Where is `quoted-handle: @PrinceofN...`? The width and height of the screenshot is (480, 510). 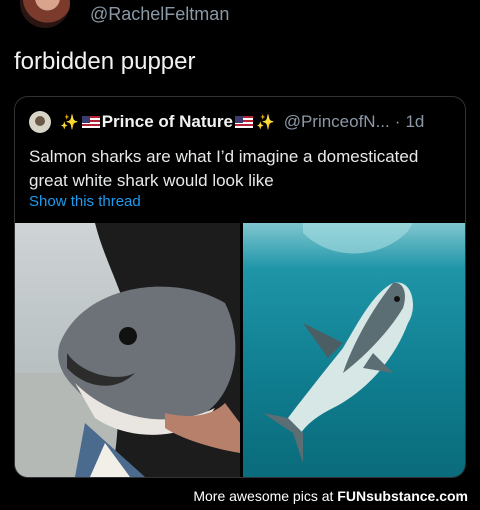 quoted-handle: @PrinceofN... is located at coordinates (337, 122).